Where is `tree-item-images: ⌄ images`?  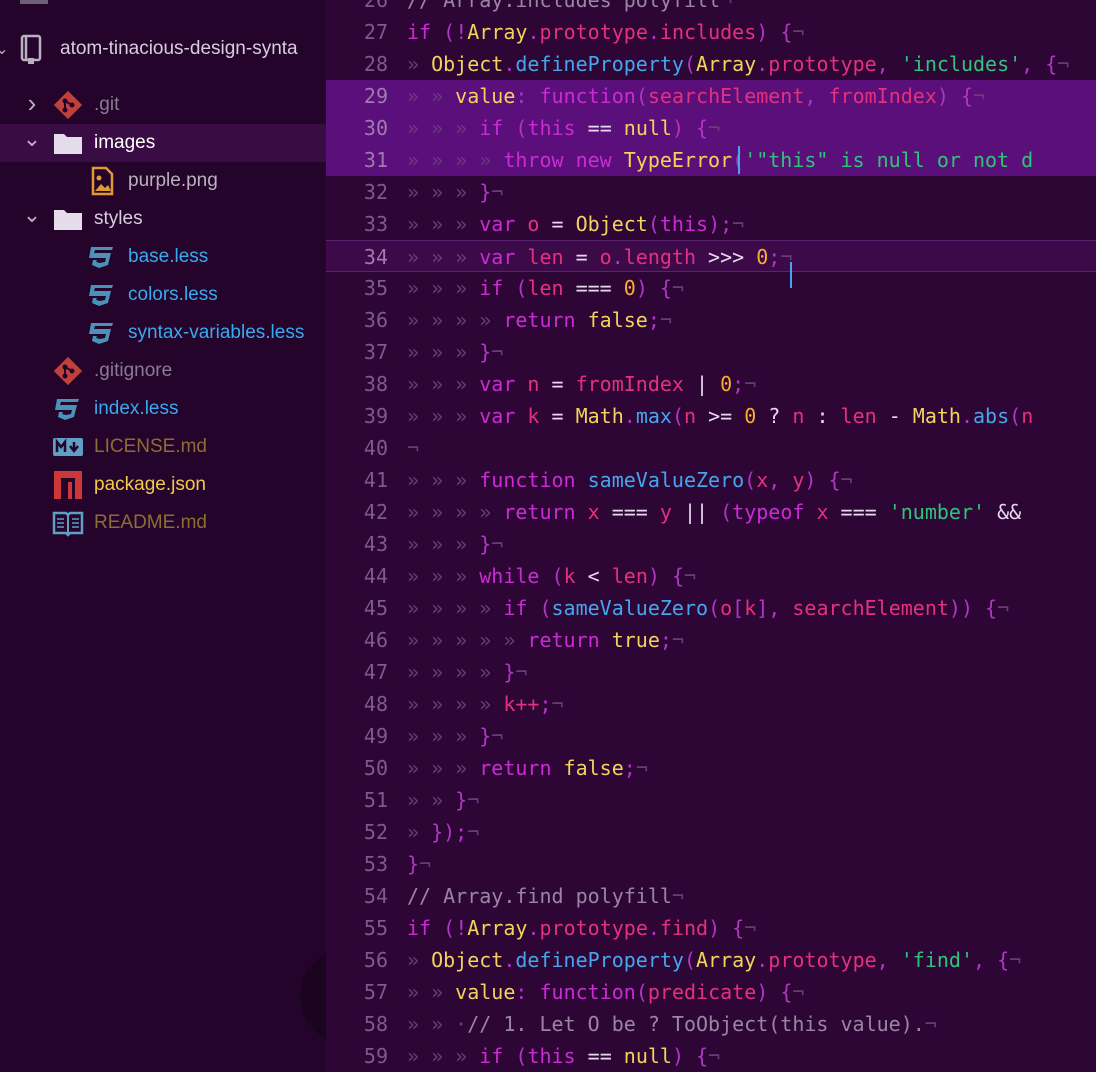 tree-item-images: ⌄ images is located at coordinates (163, 143).